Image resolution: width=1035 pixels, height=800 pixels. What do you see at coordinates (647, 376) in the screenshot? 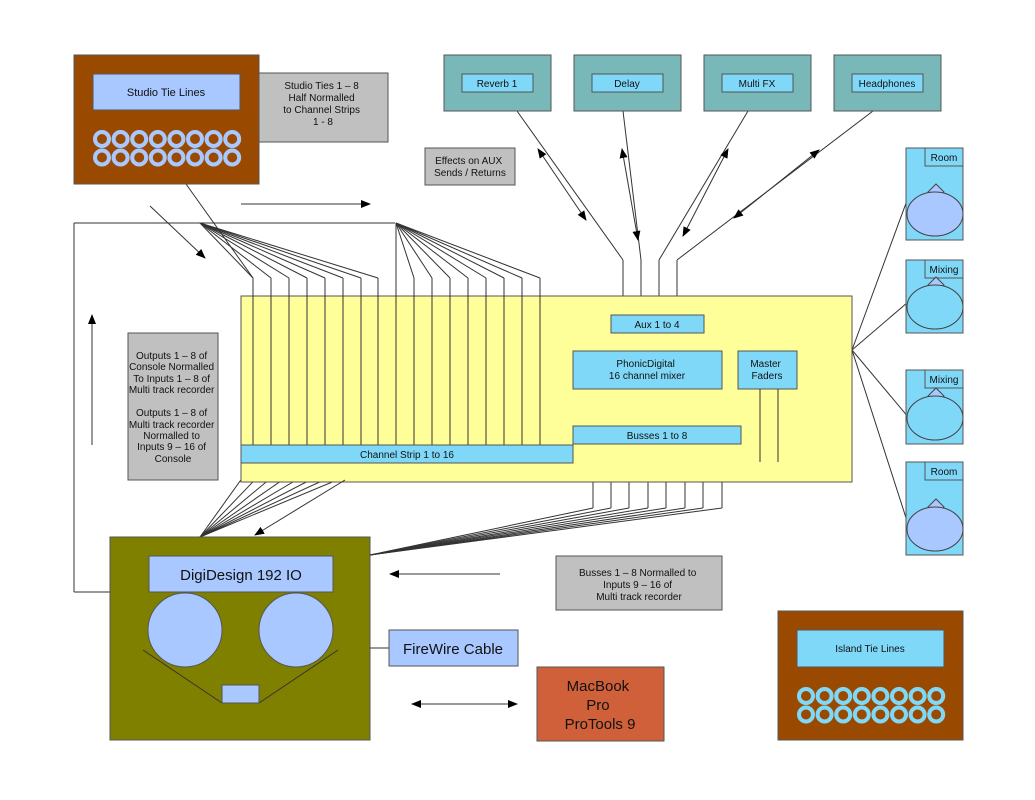
I see `mixer-line: 16 channel mixer` at bounding box center [647, 376].